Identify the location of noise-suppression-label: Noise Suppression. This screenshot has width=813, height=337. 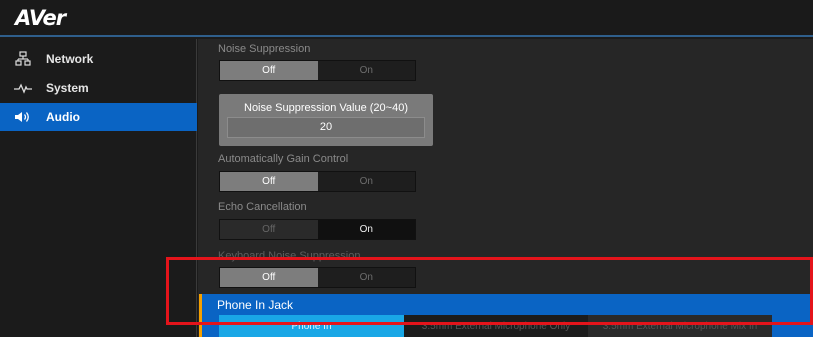
(264, 49).